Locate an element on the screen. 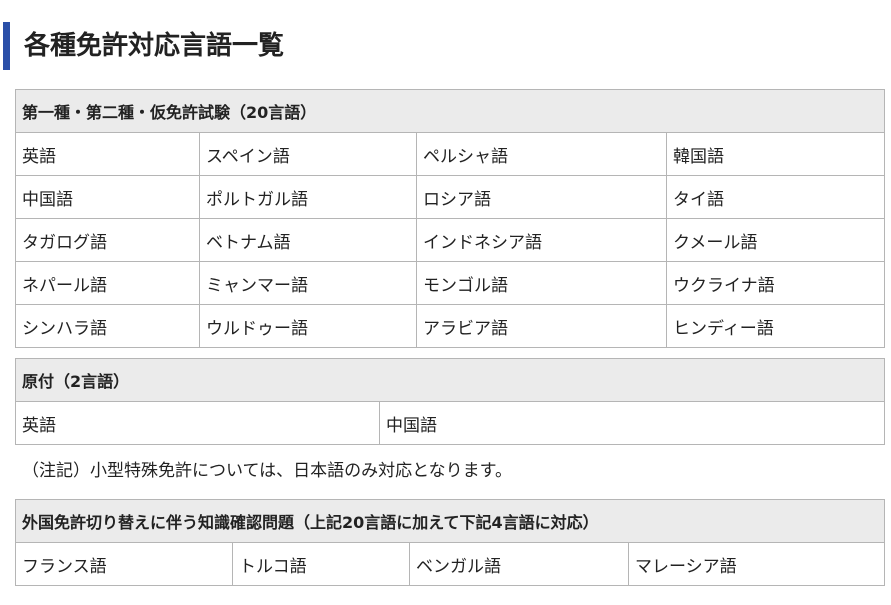 This screenshot has height=605, width=891. table-cell: ポルトガル語 is located at coordinates (308, 197).